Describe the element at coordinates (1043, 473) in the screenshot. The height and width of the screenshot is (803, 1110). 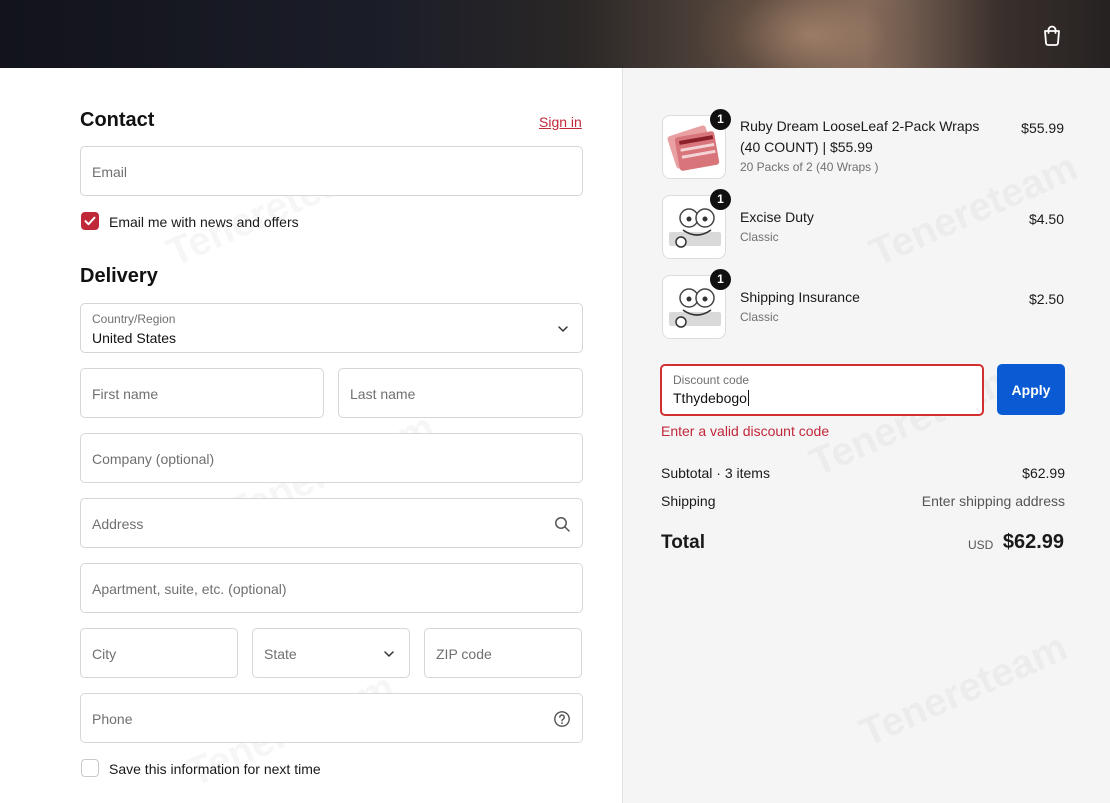
I see `subtotal-value: $62.99` at that location.